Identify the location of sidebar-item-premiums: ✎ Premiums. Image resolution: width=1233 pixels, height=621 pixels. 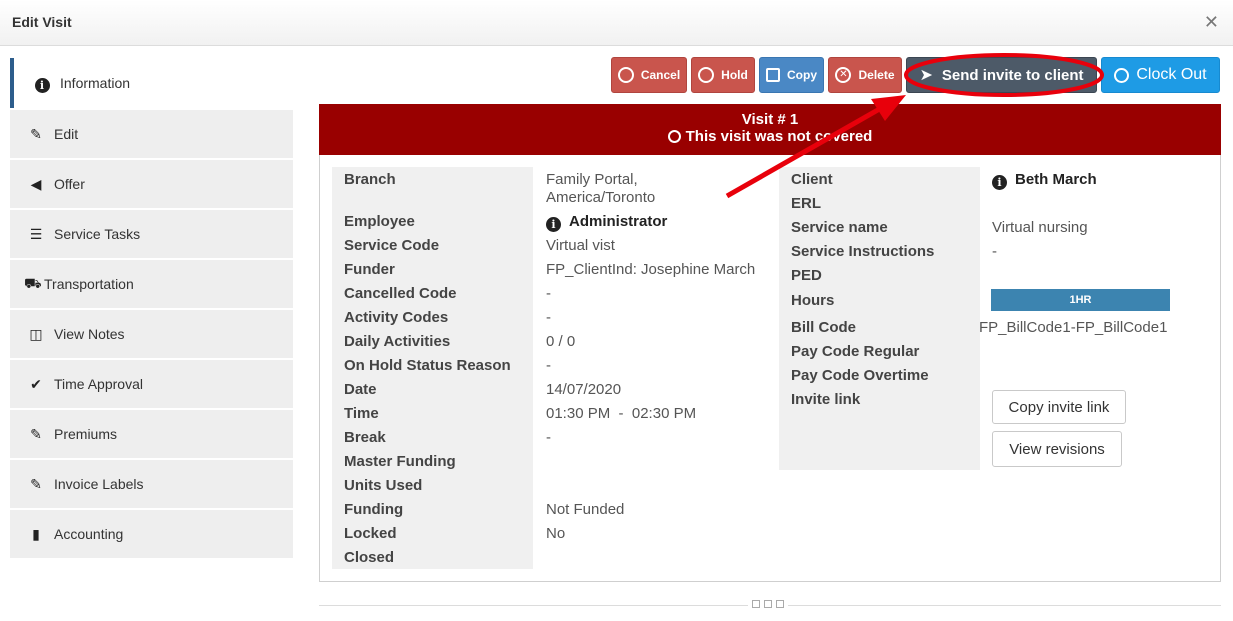
(151, 434).